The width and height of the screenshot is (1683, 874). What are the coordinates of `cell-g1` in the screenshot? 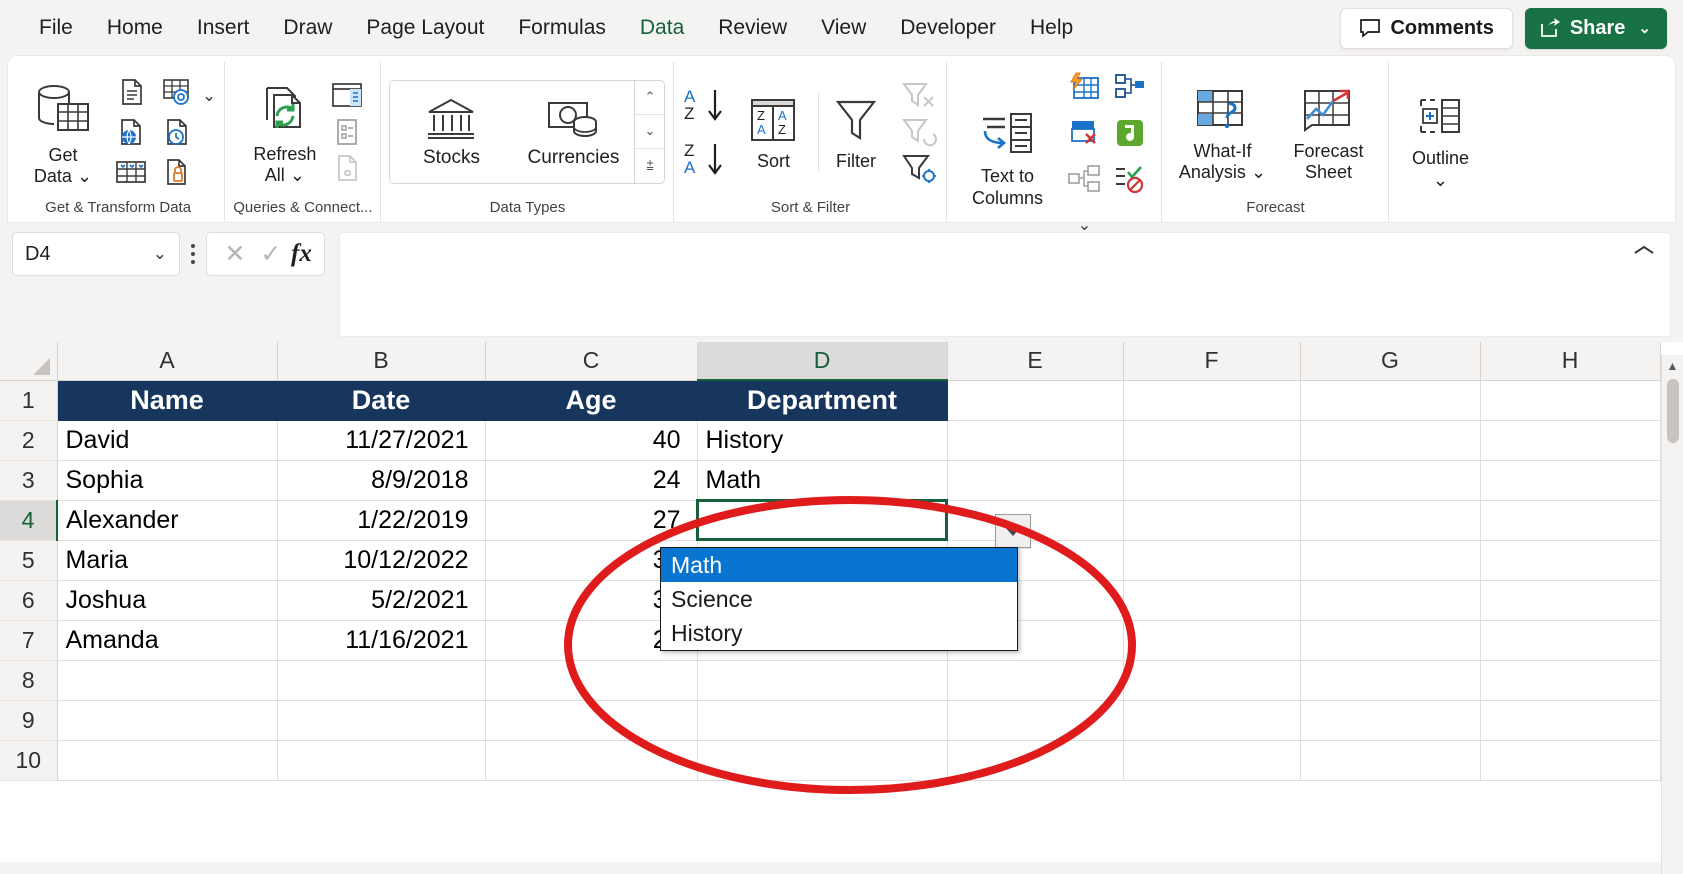 It's located at (1390, 400).